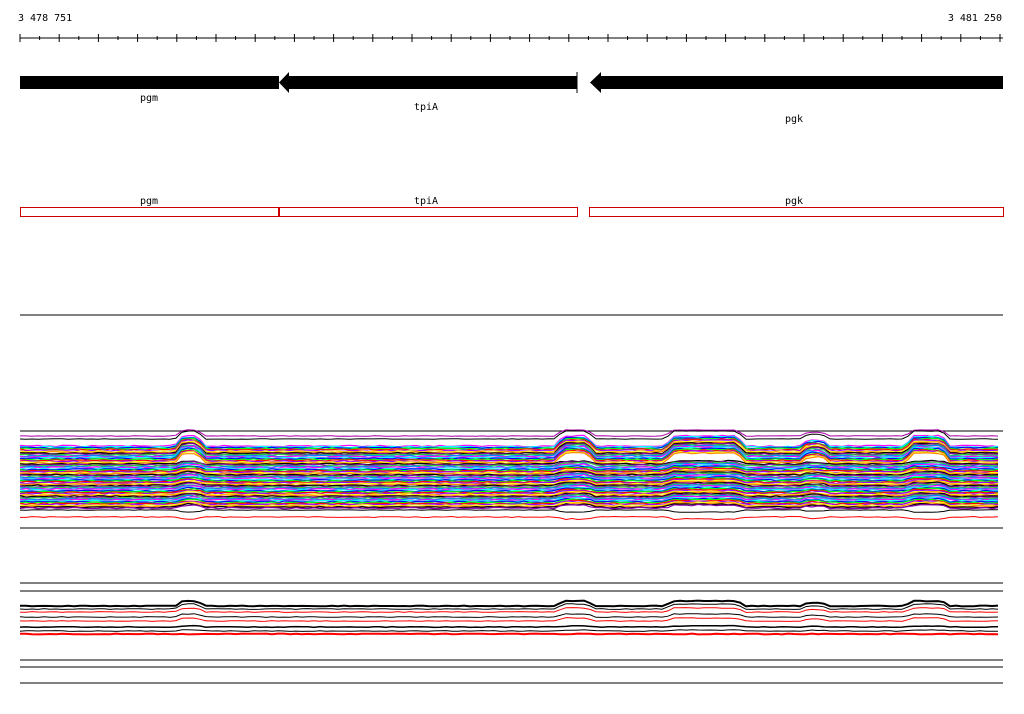  I want to click on gene-track: pgm tpiA pgk, so click(511, 98).